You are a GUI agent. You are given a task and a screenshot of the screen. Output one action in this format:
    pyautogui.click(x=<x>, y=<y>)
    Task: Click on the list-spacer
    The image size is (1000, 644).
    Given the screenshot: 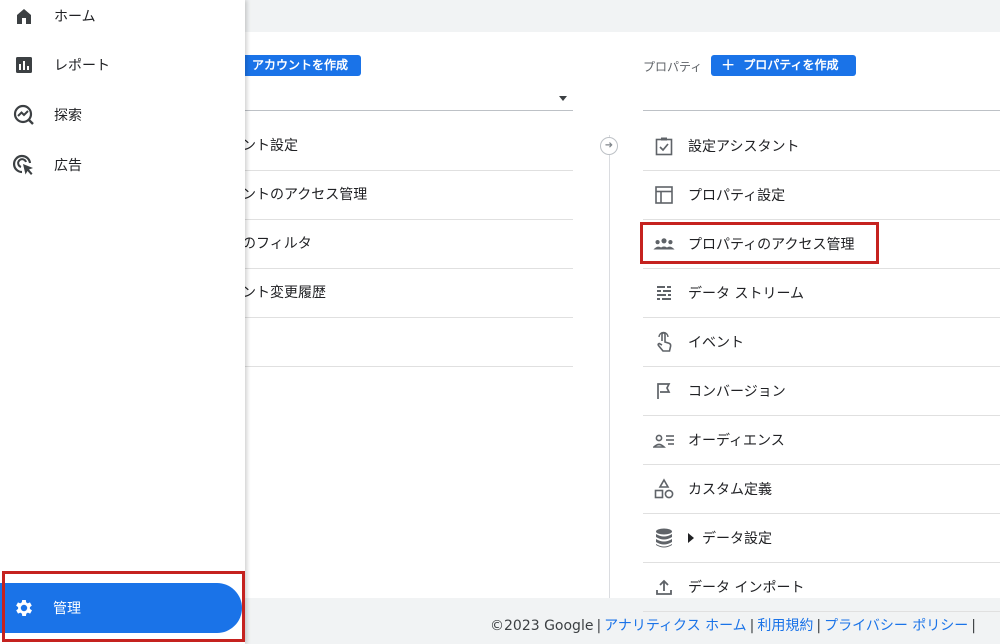 What is the action you would take?
    pyautogui.click(x=406, y=342)
    